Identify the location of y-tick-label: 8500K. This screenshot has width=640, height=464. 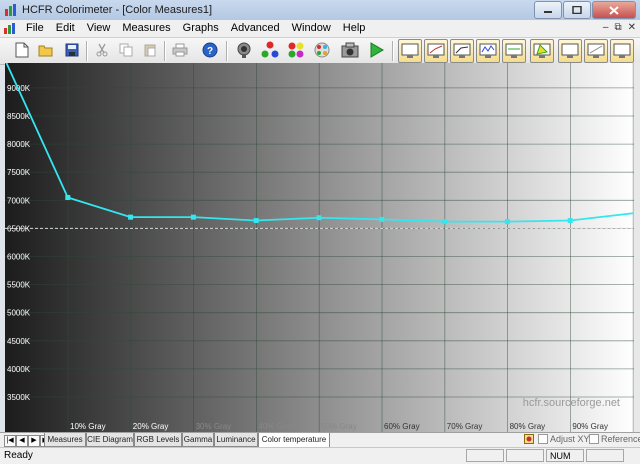
(19, 116).